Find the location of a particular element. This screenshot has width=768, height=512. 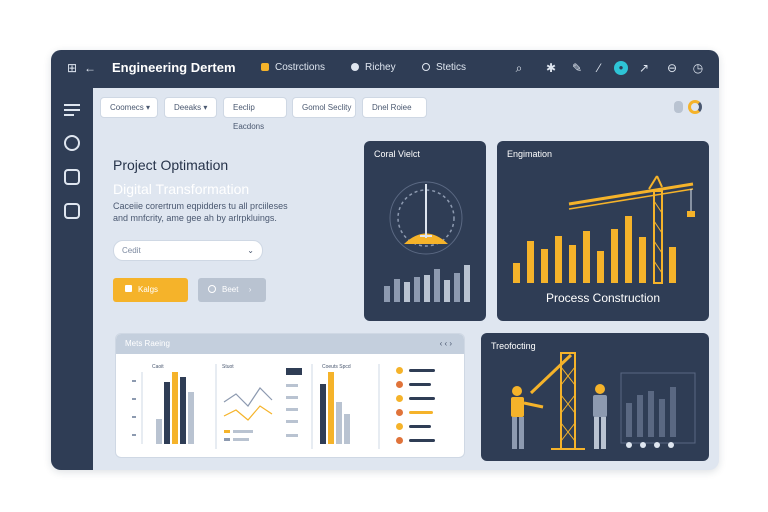

chip-label: Dnel Roiee is located at coordinates (392, 107).